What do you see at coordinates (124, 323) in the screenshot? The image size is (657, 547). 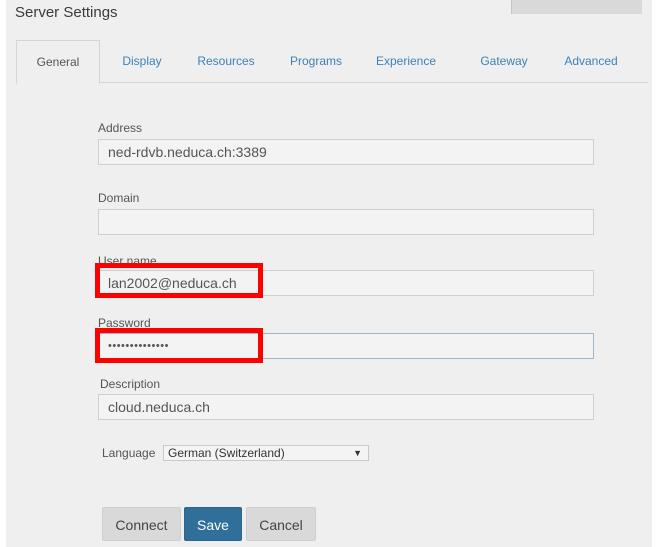 I see `password-label: Password` at bounding box center [124, 323].